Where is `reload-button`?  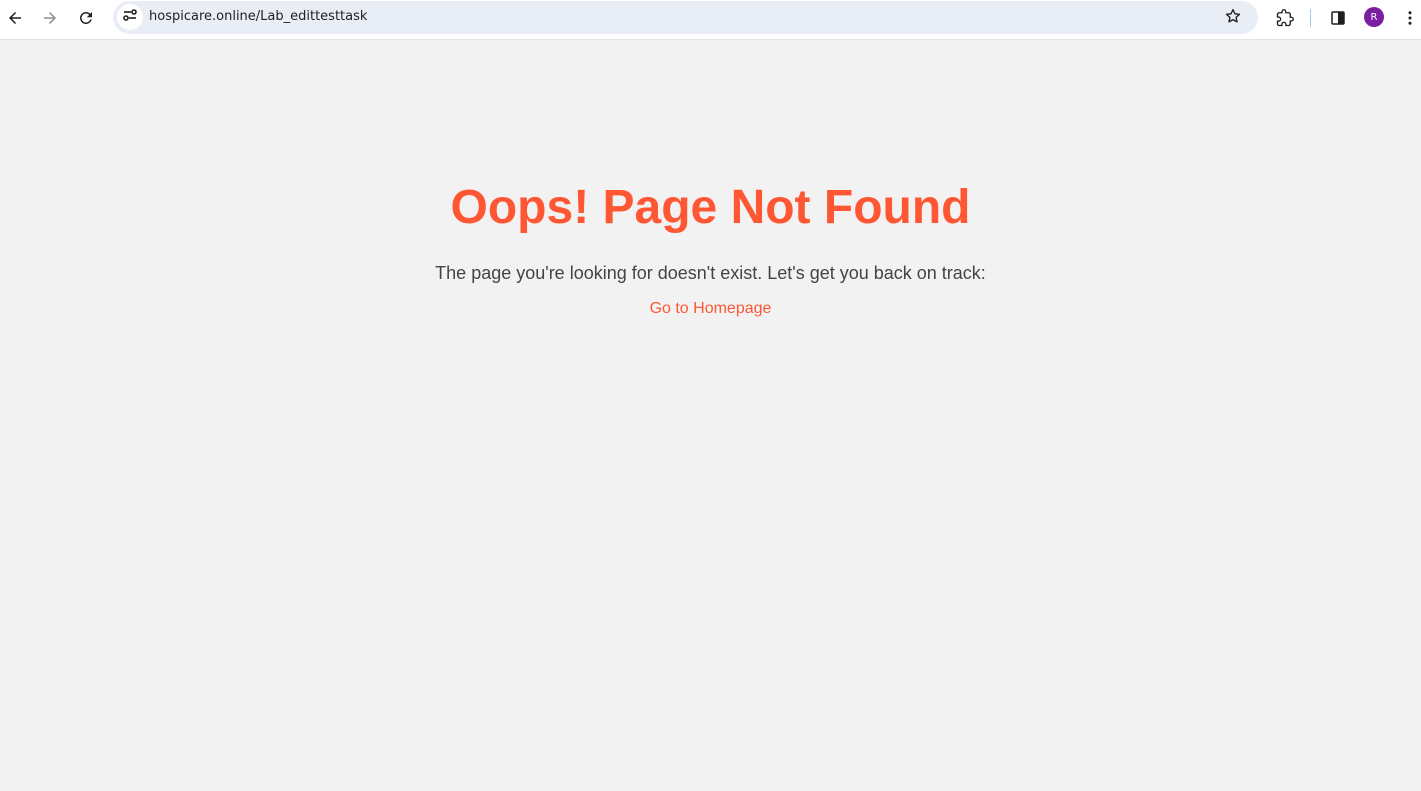 reload-button is located at coordinates (86, 20).